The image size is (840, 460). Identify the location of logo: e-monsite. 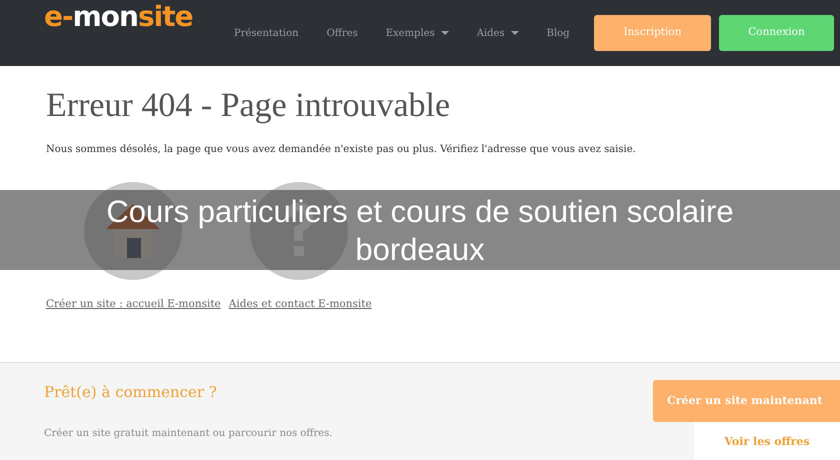
(118, 17).